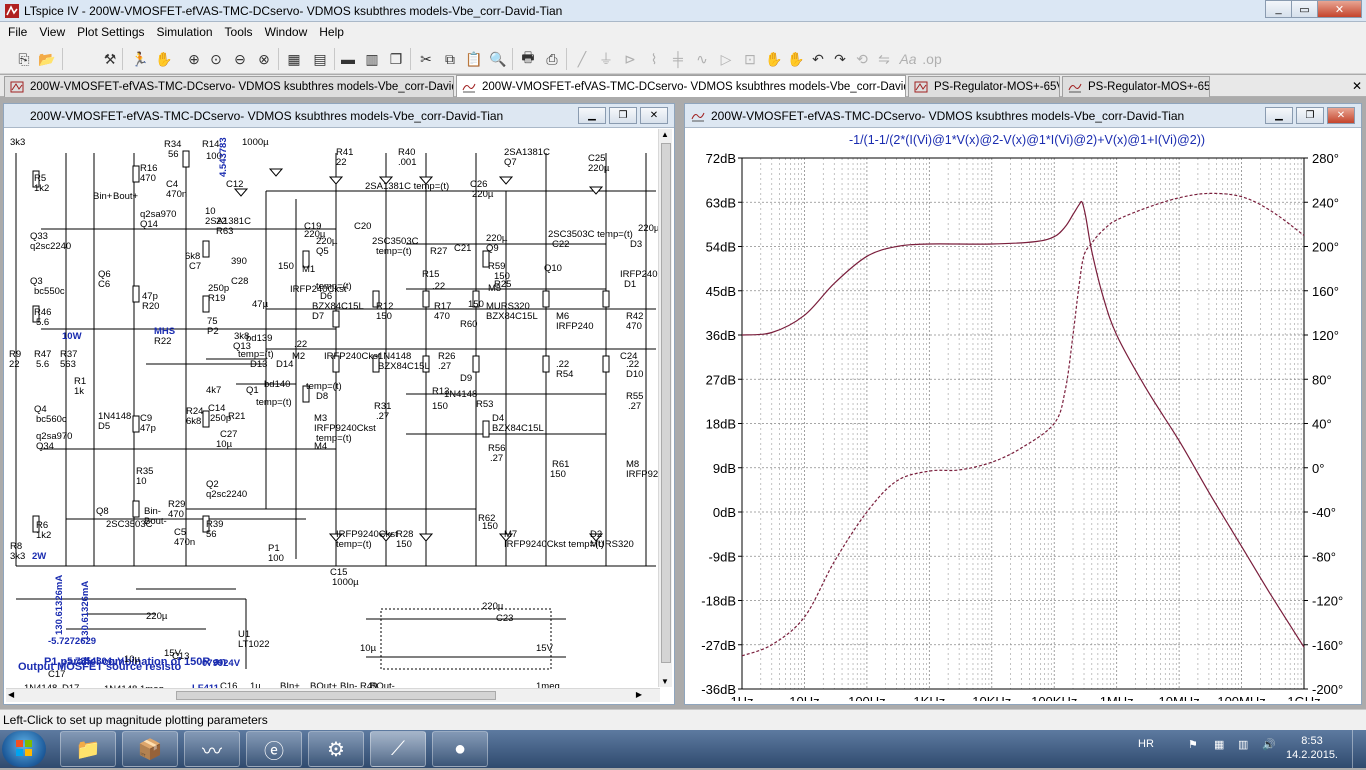 This screenshot has width=1366, height=770. What do you see at coordinates (474, 59) in the screenshot?
I see `paste-icon: 📋` at bounding box center [474, 59].